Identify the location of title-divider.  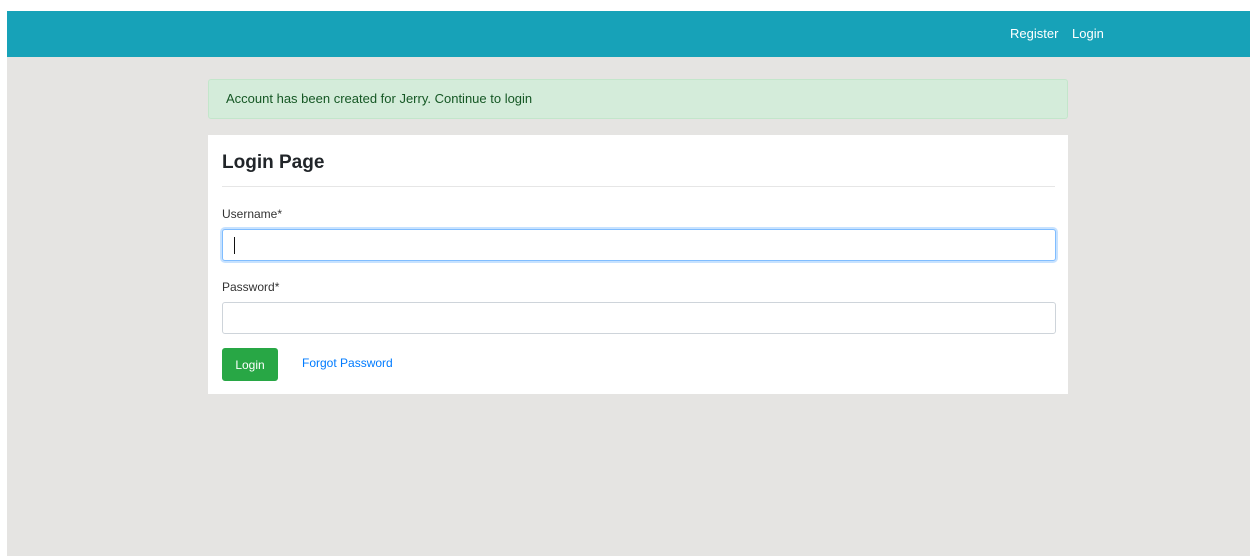
(638, 186).